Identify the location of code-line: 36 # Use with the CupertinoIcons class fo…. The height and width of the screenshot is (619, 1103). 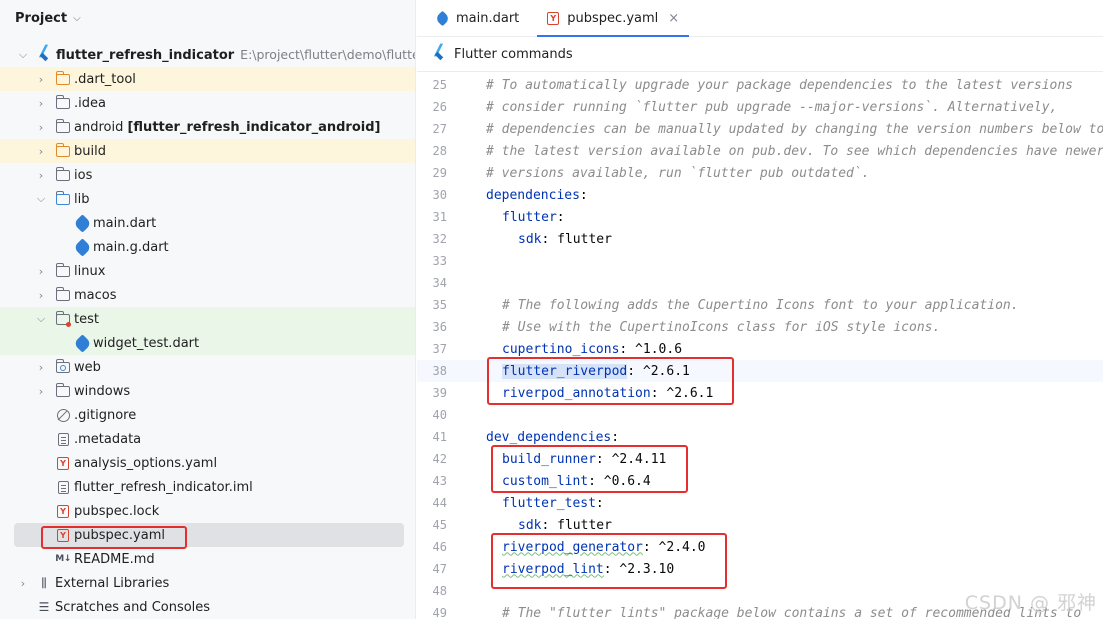
(760, 327).